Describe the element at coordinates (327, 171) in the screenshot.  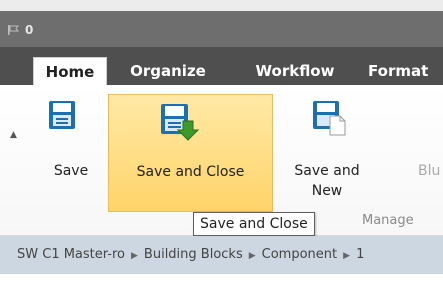
I see `save-and-new-label-line1: Save and` at that location.